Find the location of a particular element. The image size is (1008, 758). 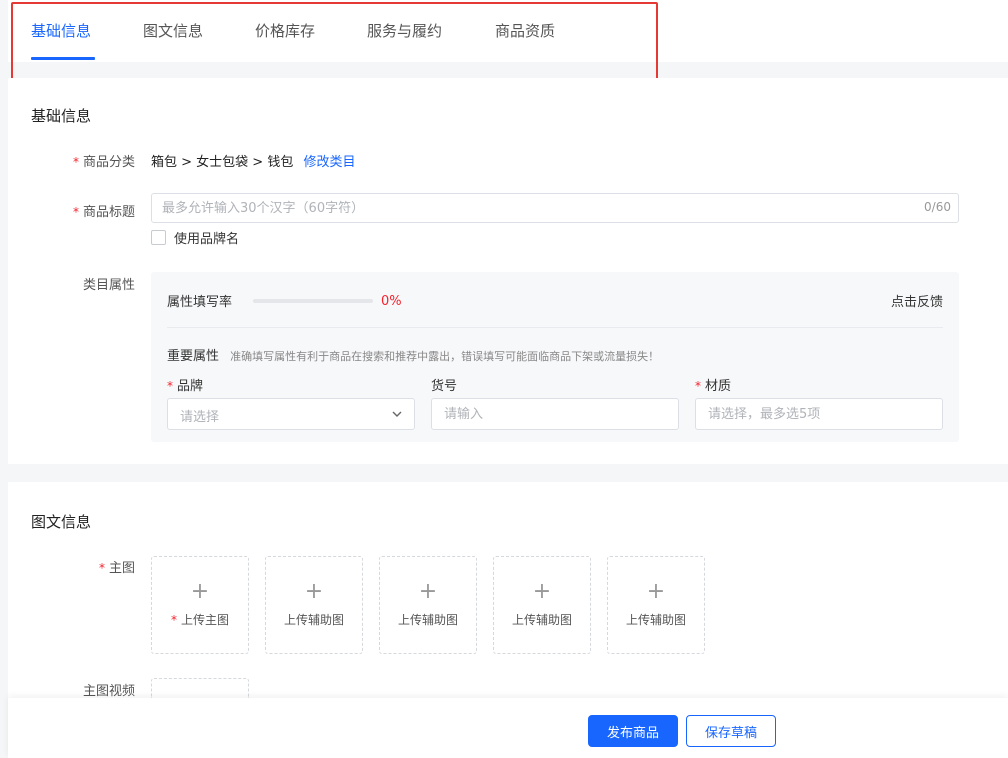

upload-video-tile is located at coordinates (200, 688).